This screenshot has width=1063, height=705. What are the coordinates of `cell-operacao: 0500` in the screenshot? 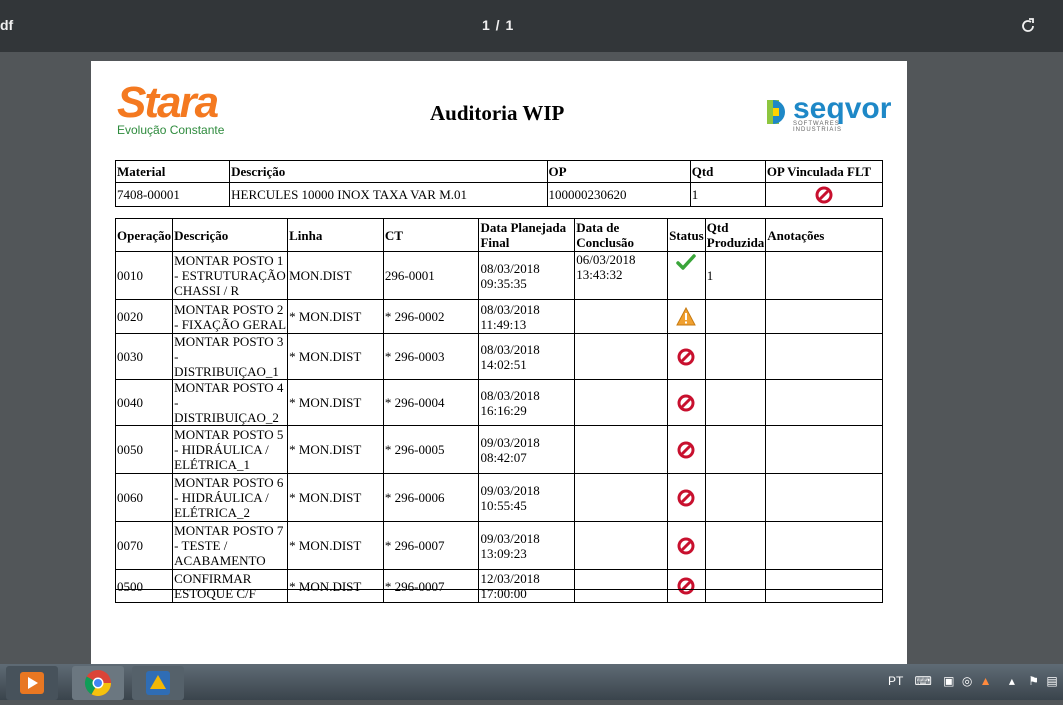 It's located at (144, 586).